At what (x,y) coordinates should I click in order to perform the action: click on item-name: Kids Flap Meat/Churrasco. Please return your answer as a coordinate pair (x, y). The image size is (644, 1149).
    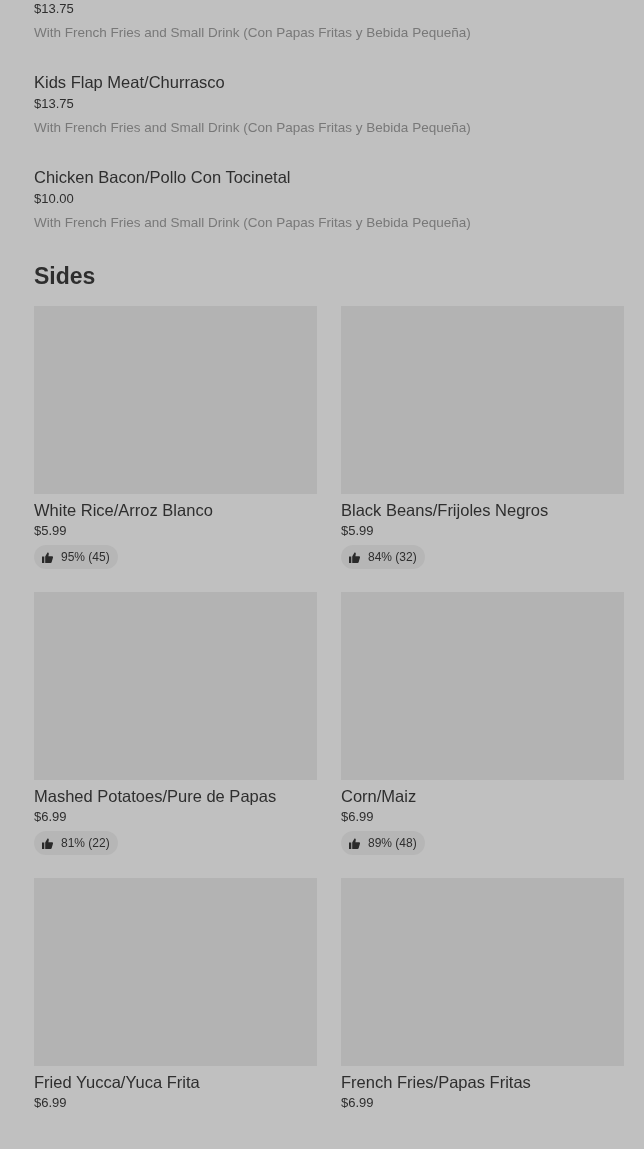
    Looking at the image, I should click on (129, 82).